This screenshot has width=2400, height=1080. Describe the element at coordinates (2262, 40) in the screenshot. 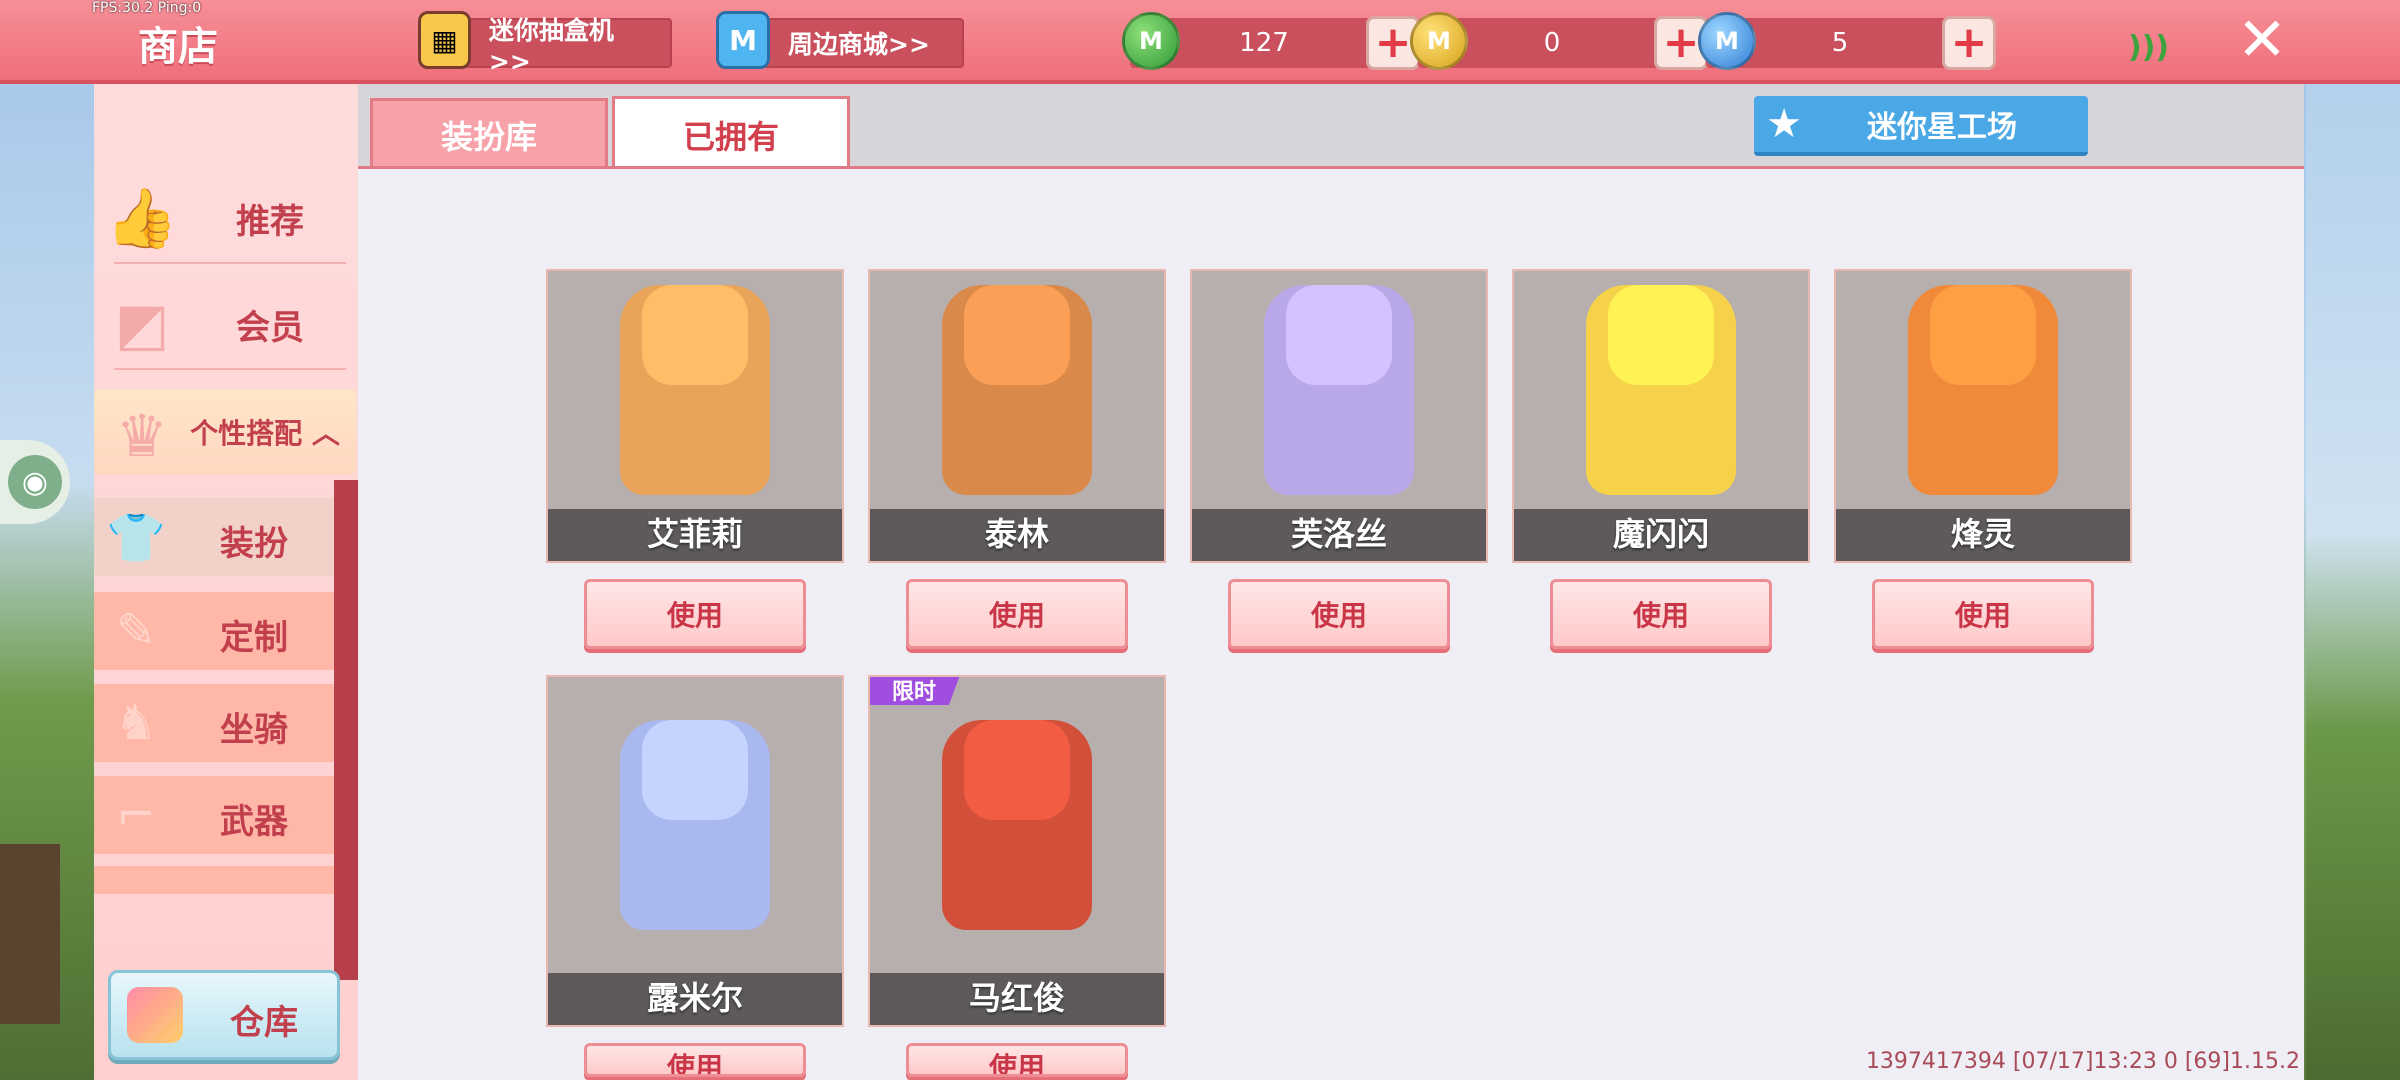

I see `close-button: ✕` at that location.